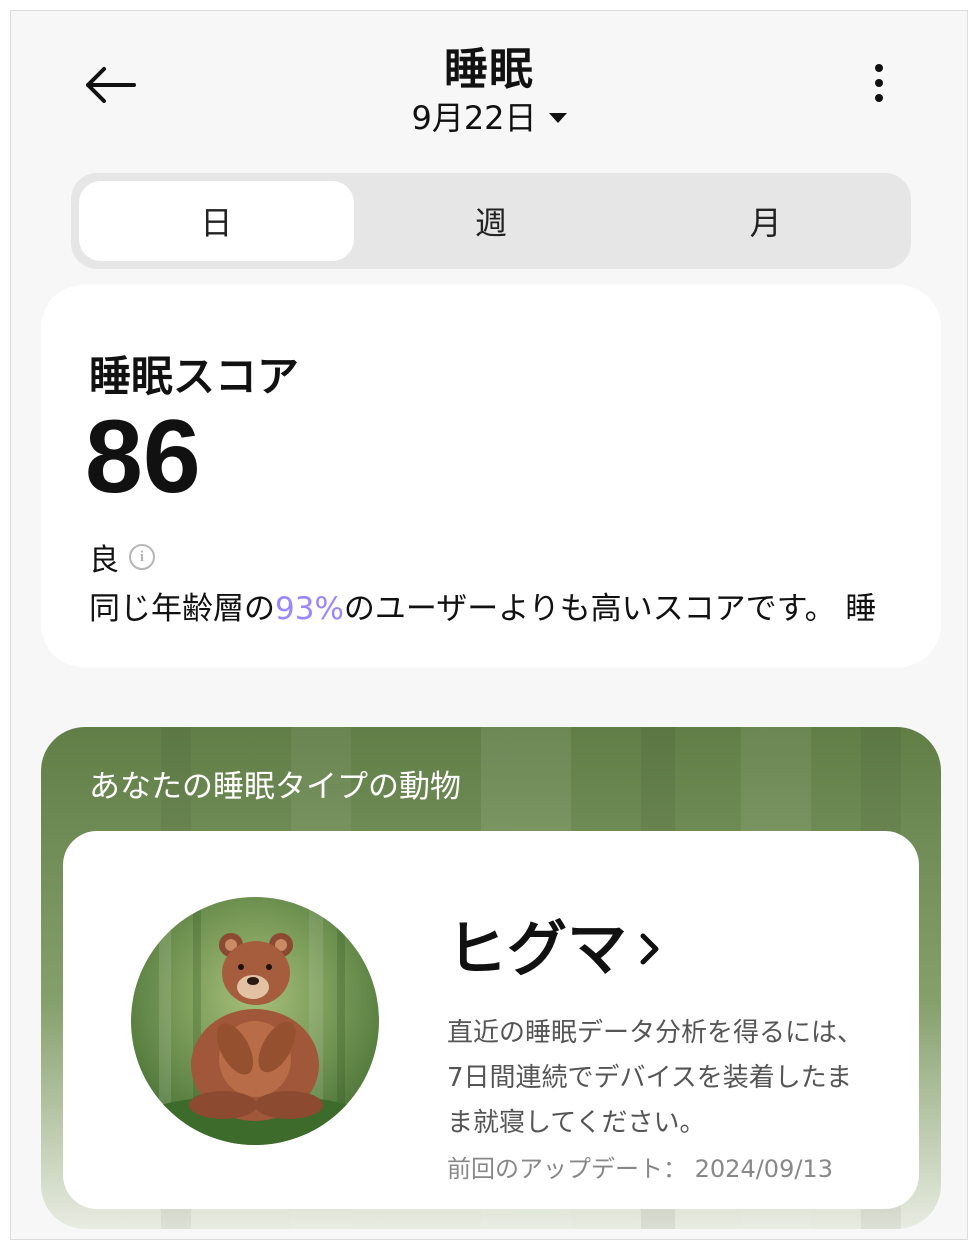 This screenshot has width=978, height=1250. I want to click on animal-name-link: ヒグマ, so click(554, 944).